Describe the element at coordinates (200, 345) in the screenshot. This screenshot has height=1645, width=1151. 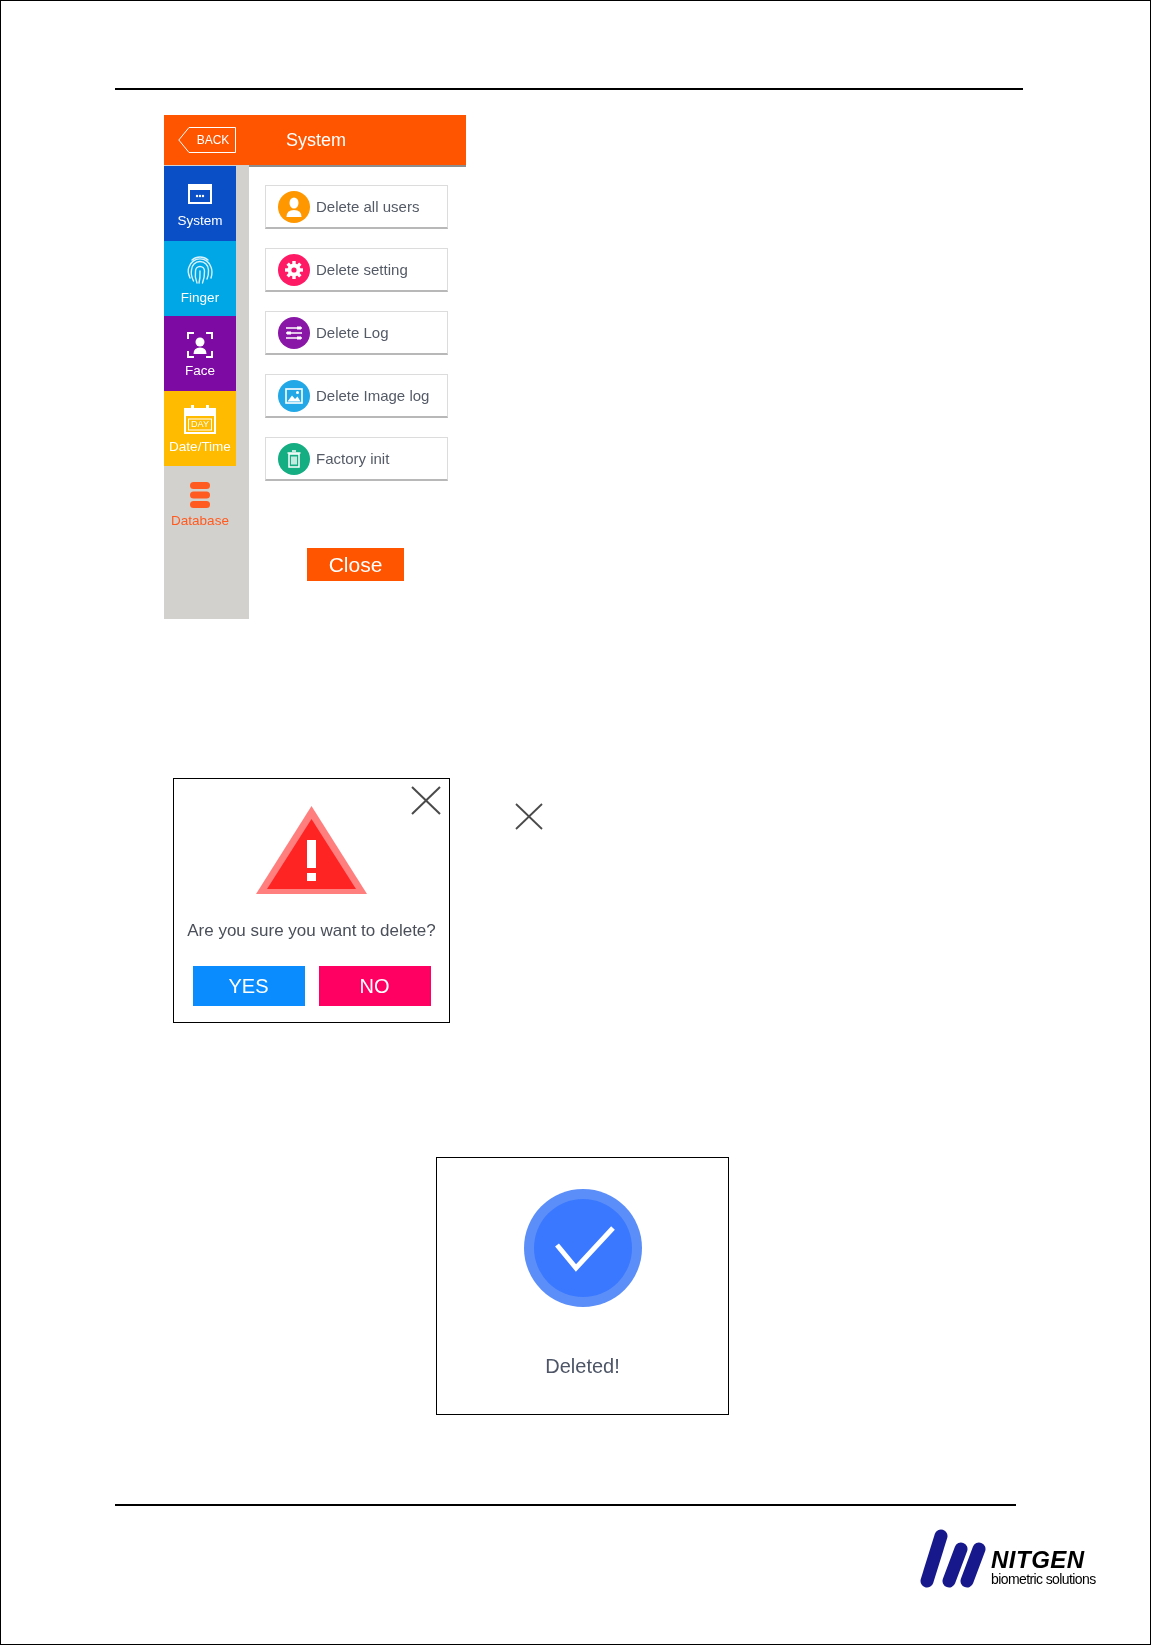
I see `face-scan-icon` at that location.